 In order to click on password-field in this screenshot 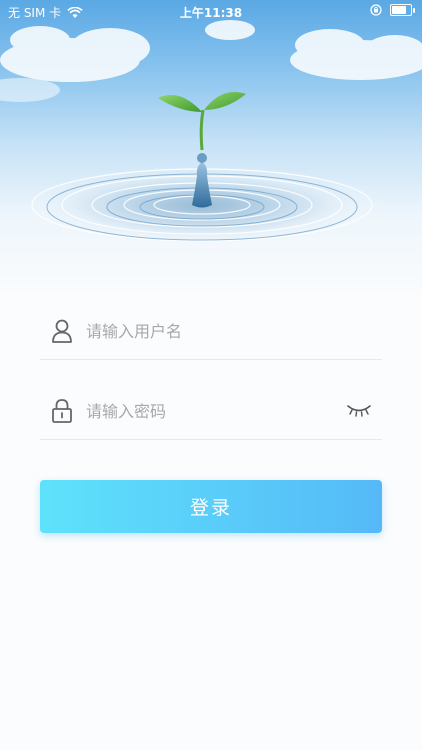, I will do `click(211, 399)`.